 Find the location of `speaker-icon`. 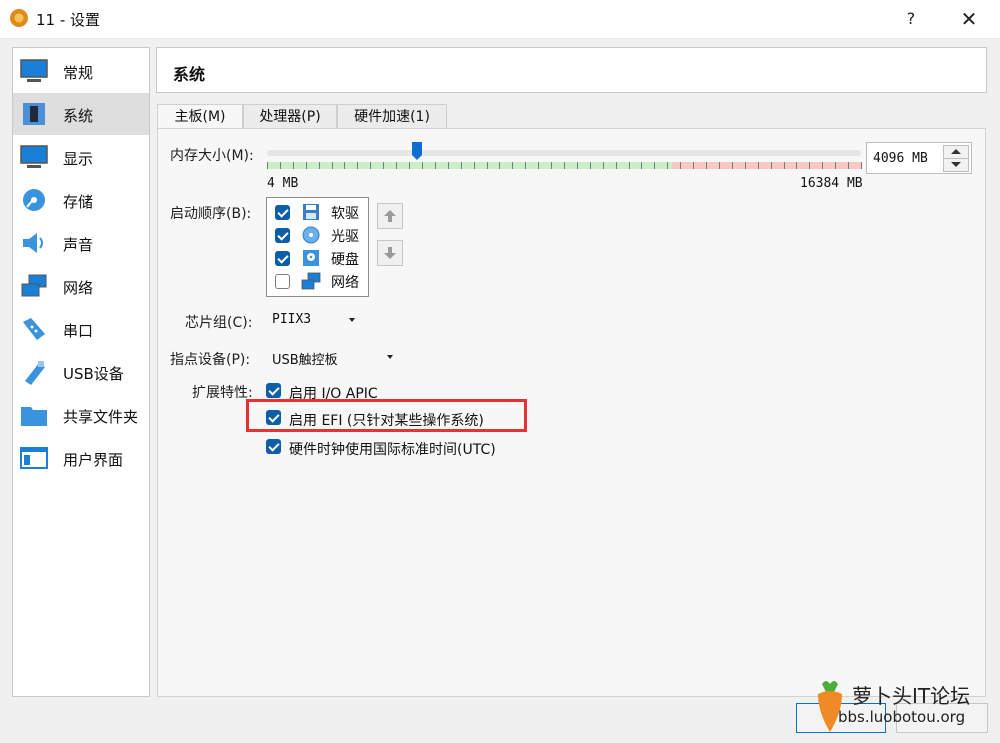

speaker-icon is located at coordinates (33, 243).